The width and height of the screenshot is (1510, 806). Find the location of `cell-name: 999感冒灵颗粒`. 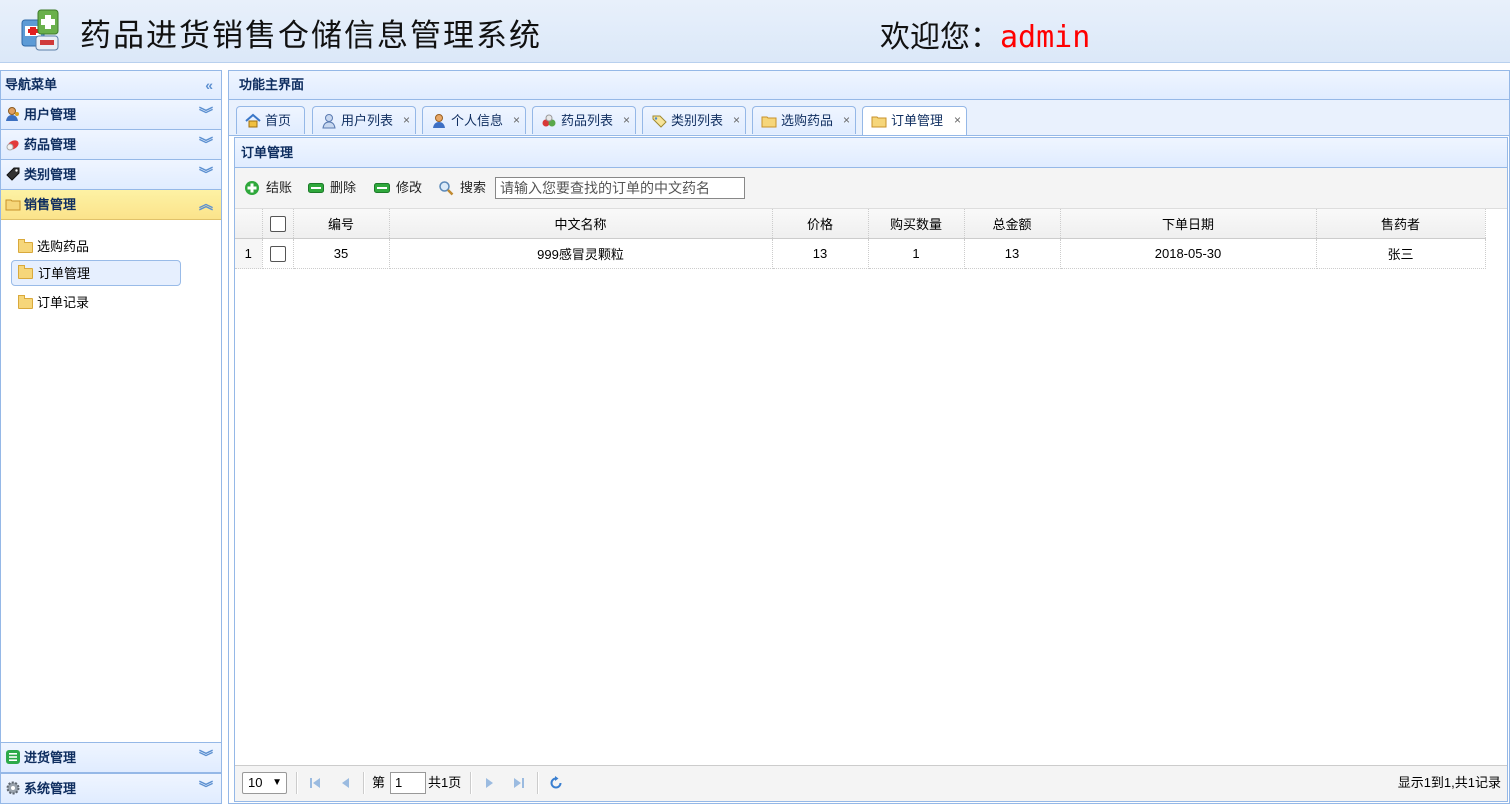

cell-name: 999感冒灵颗粒 is located at coordinates (581, 253).